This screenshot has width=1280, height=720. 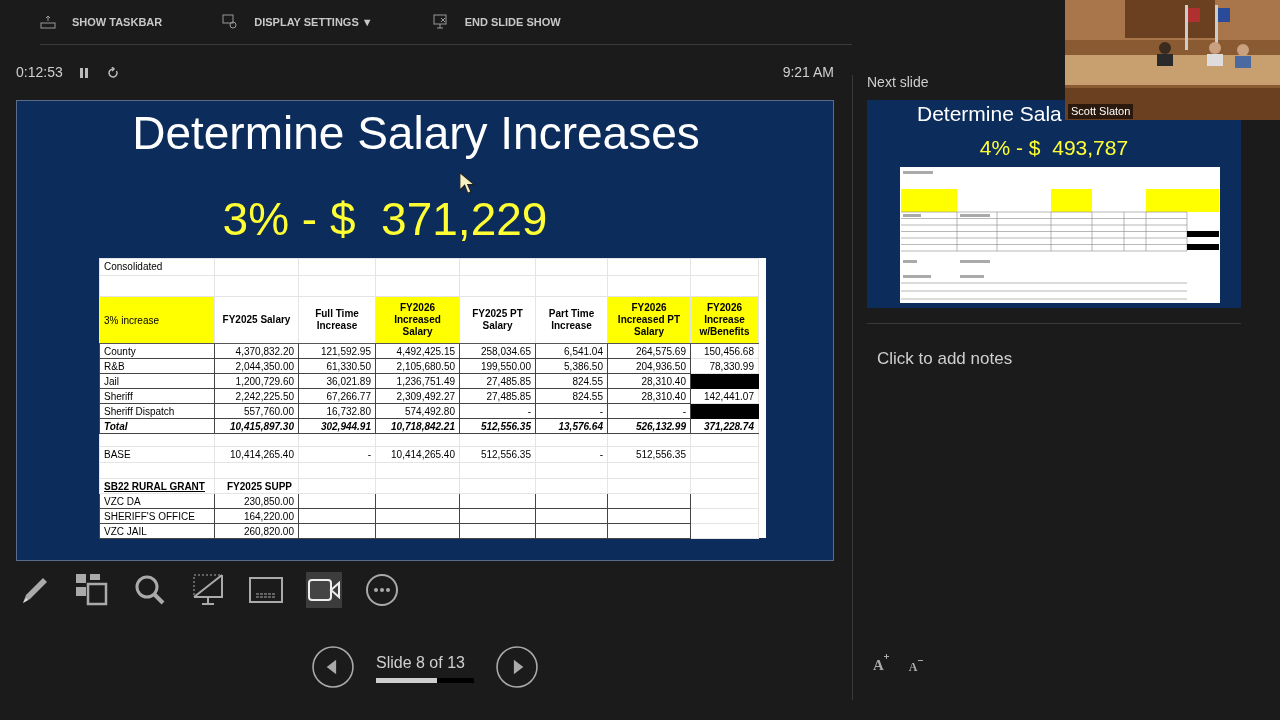 I want to click on table-cell: 230,850.00, so click(x=256, y=501).